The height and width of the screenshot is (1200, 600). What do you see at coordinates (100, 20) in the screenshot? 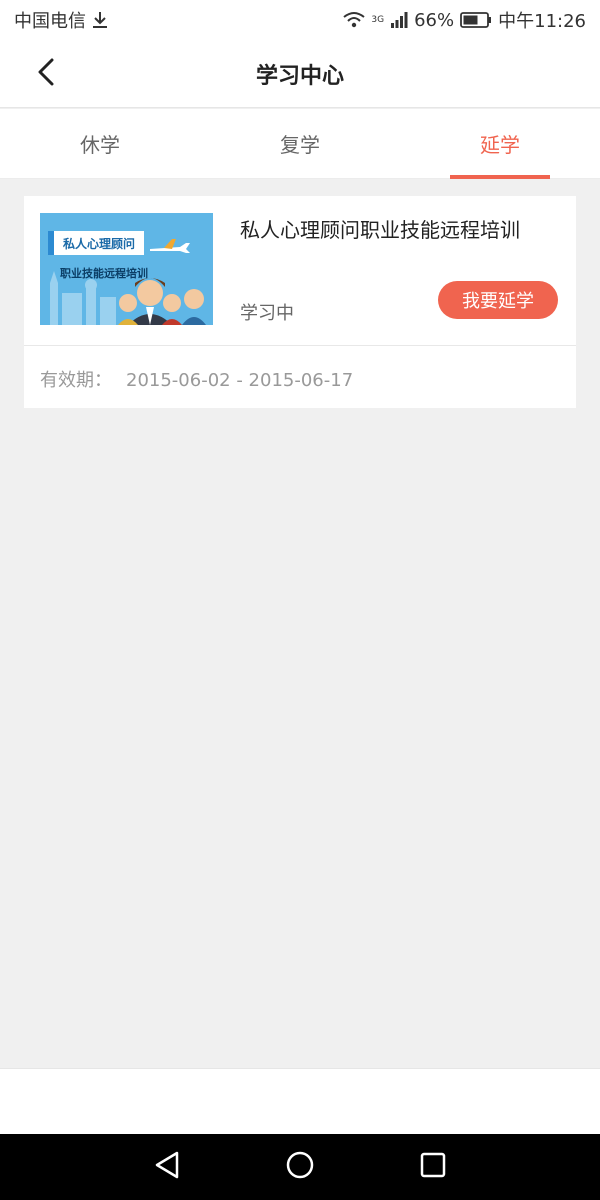
I see `download-icon` at bounding box center [100, 20].